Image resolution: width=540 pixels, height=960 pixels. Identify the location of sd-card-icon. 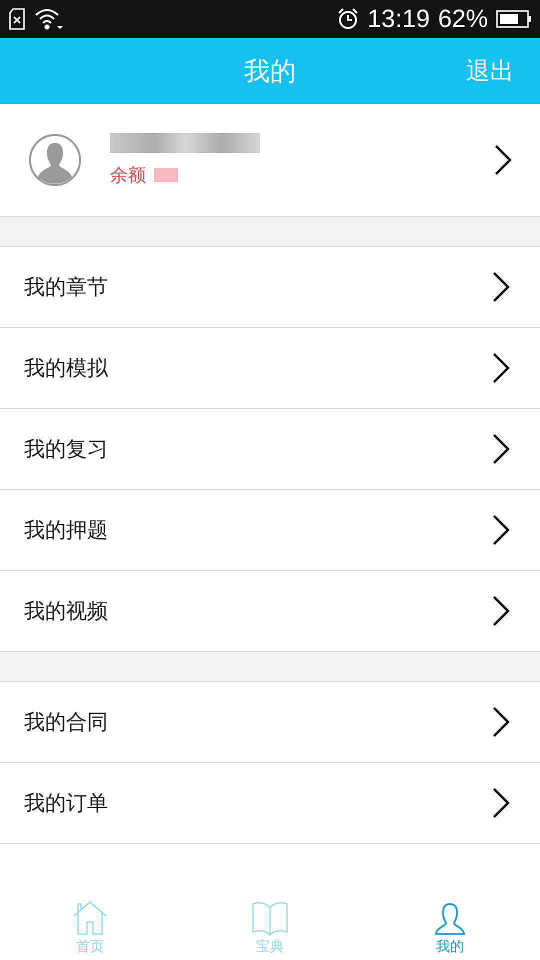
(17, 19).